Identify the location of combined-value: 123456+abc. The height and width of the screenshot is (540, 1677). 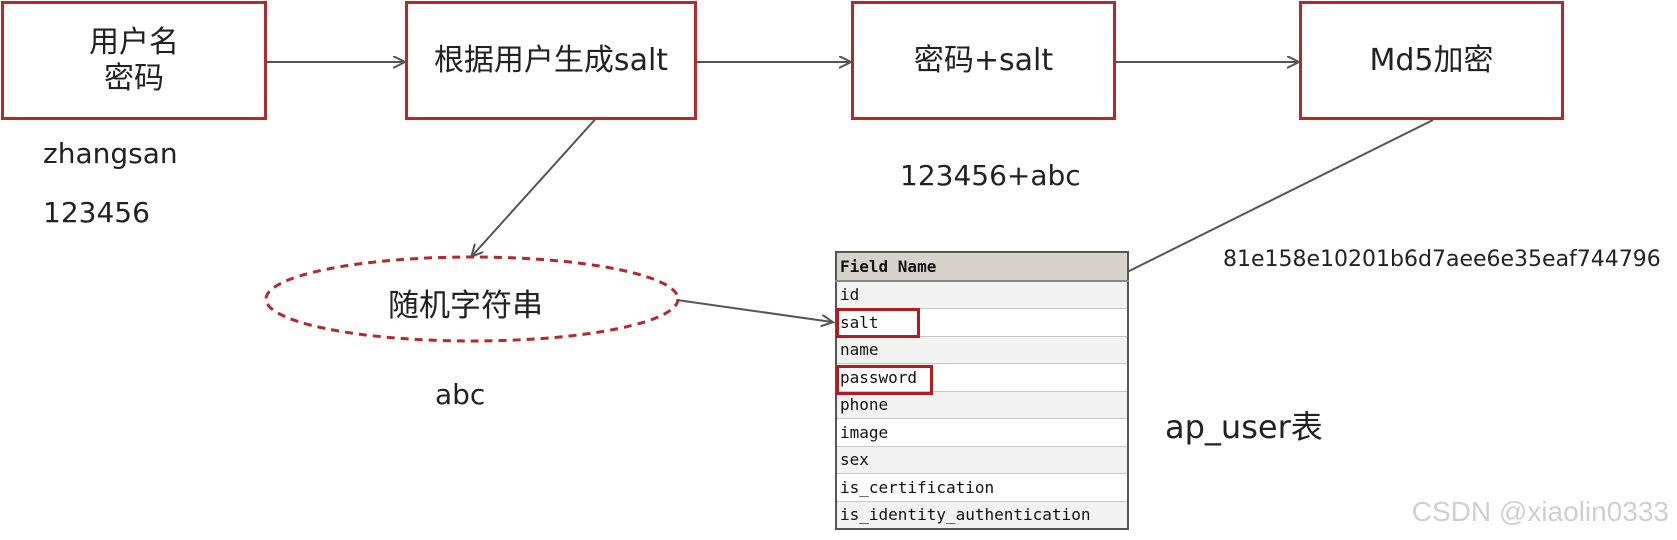
(990, 175).